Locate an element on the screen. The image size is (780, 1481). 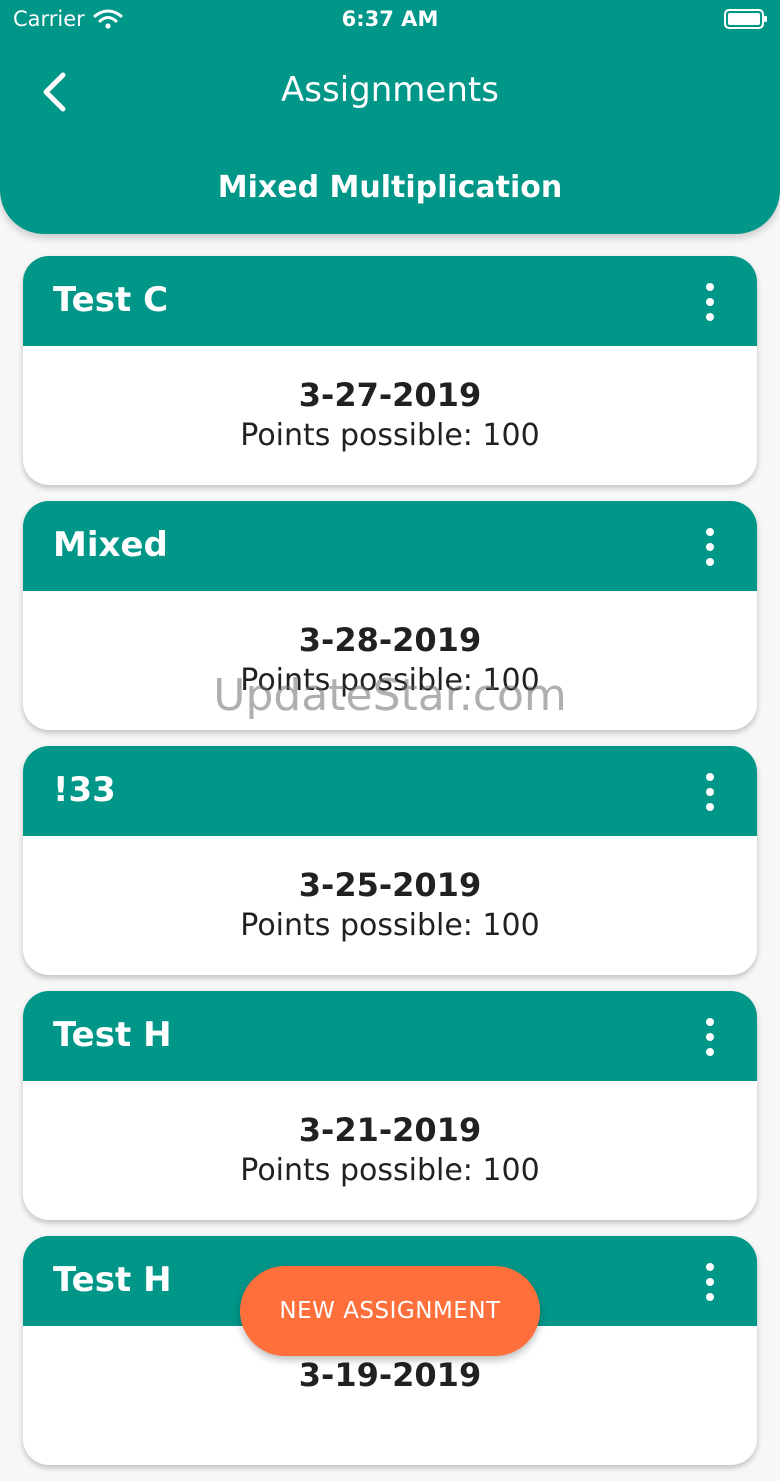
assignment-card-header: Test H is located at coordinates (390, 1036).